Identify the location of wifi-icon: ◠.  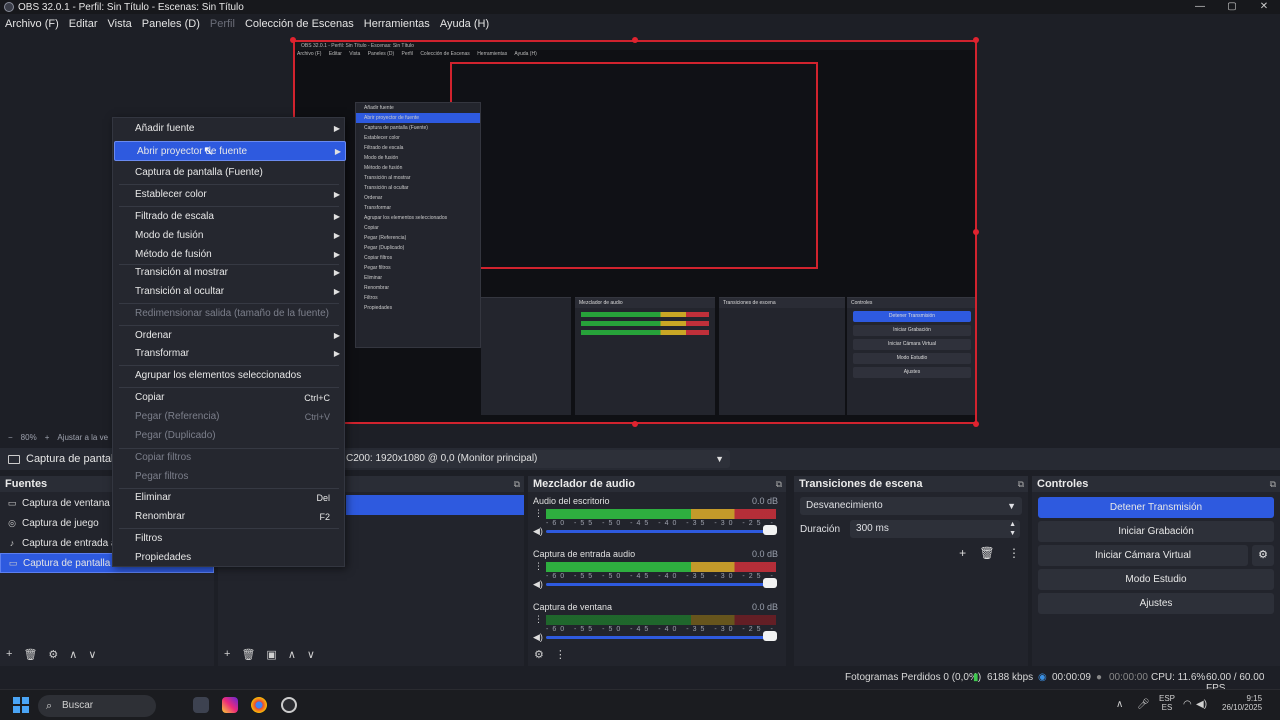
(1187, 704).